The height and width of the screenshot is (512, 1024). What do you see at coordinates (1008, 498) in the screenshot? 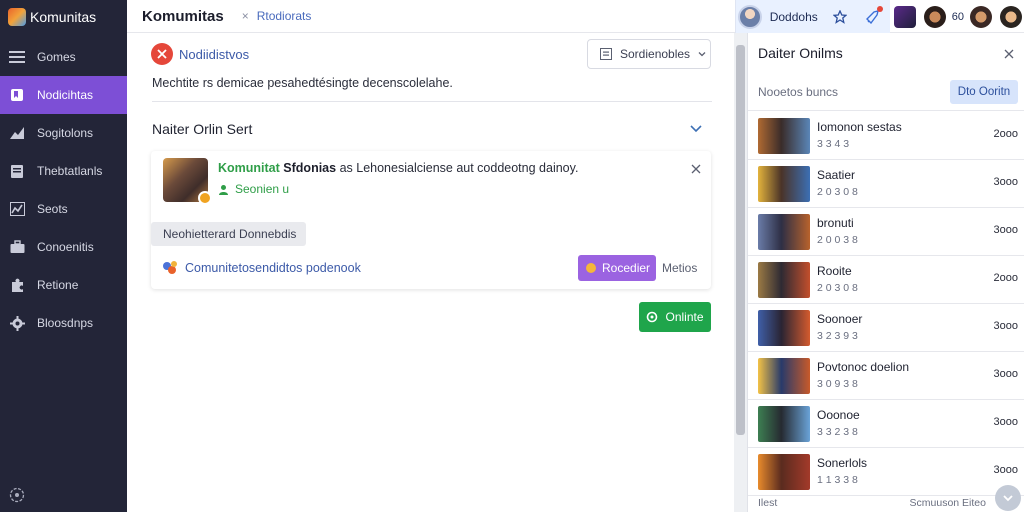
I see `chat-button` at bounding box center [1008, 498].